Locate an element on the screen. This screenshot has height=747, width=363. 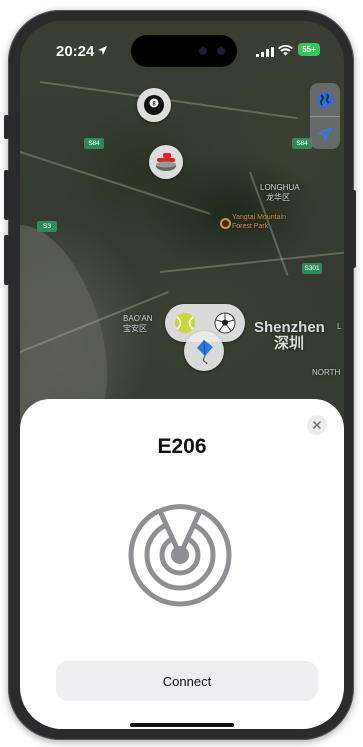
curling-stone-icon is located at coordinates (166, 162).